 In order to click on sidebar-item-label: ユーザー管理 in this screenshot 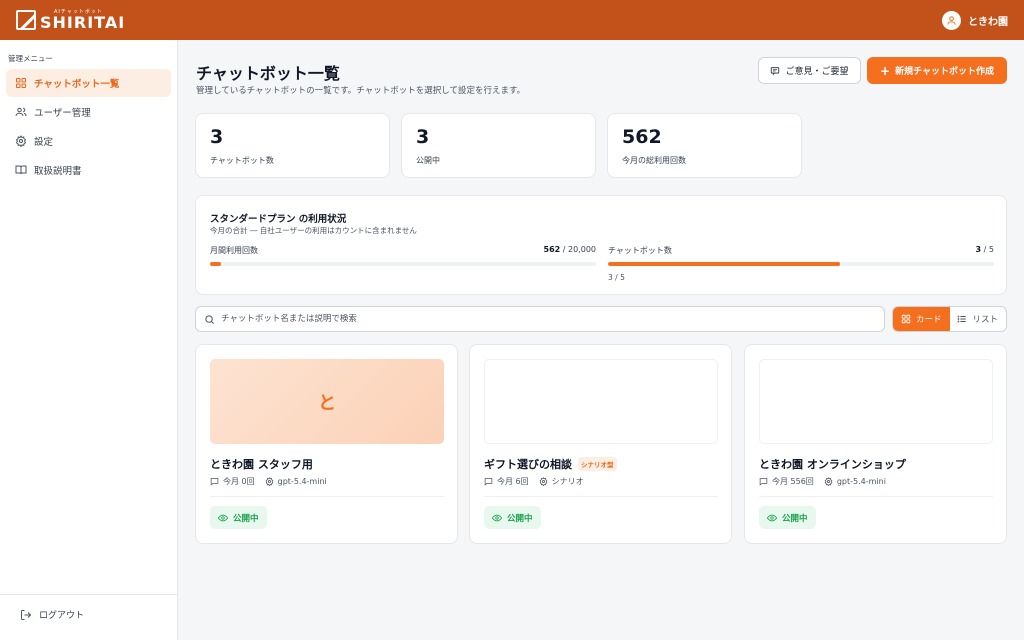, I will do `click(62, 113)`.